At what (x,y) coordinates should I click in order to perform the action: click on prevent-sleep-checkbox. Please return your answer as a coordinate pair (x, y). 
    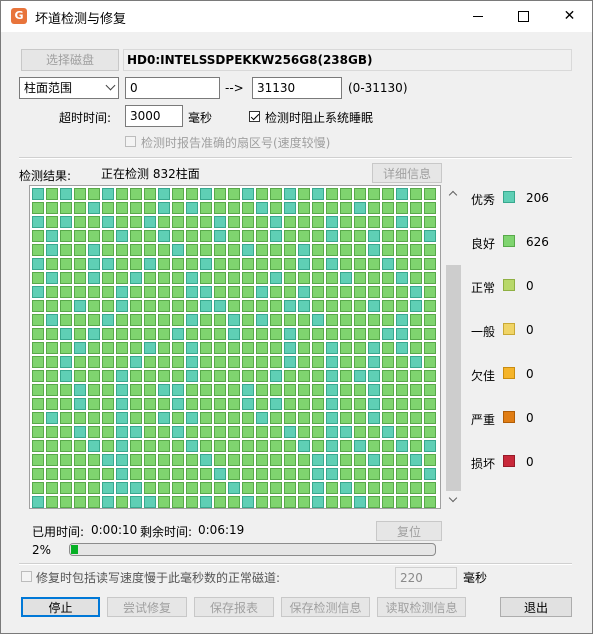
    Looking at the image, I should click on (254, 116).